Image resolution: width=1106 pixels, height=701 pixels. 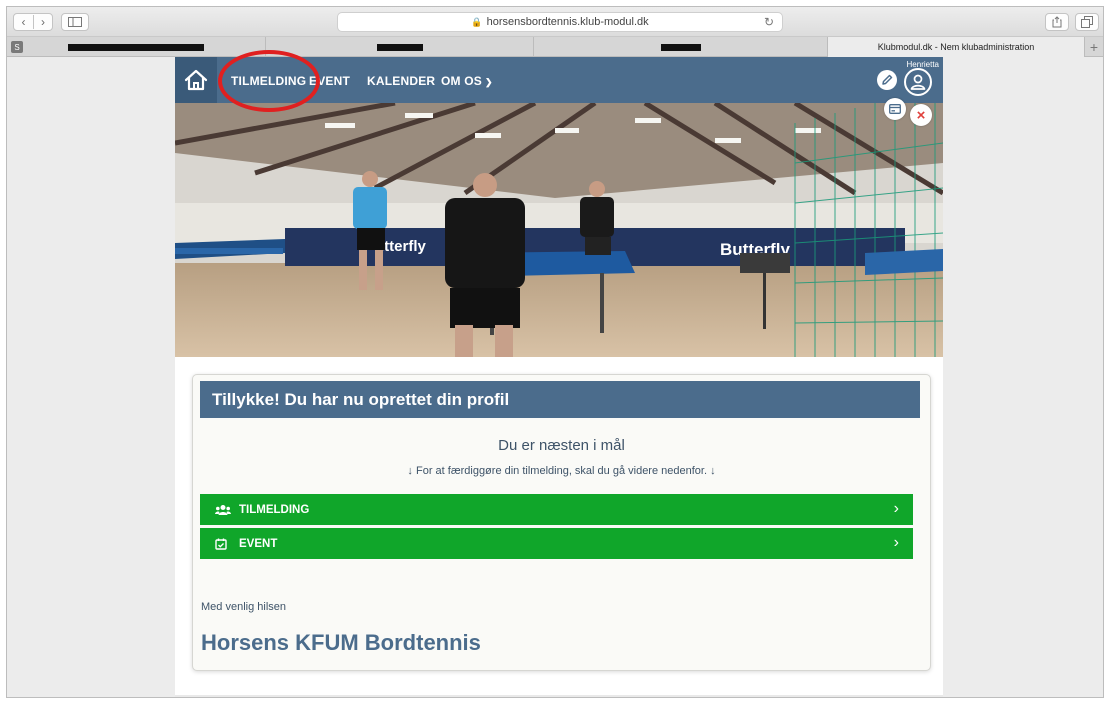 I want to click on share-icon, so click(x=1057, y=22).